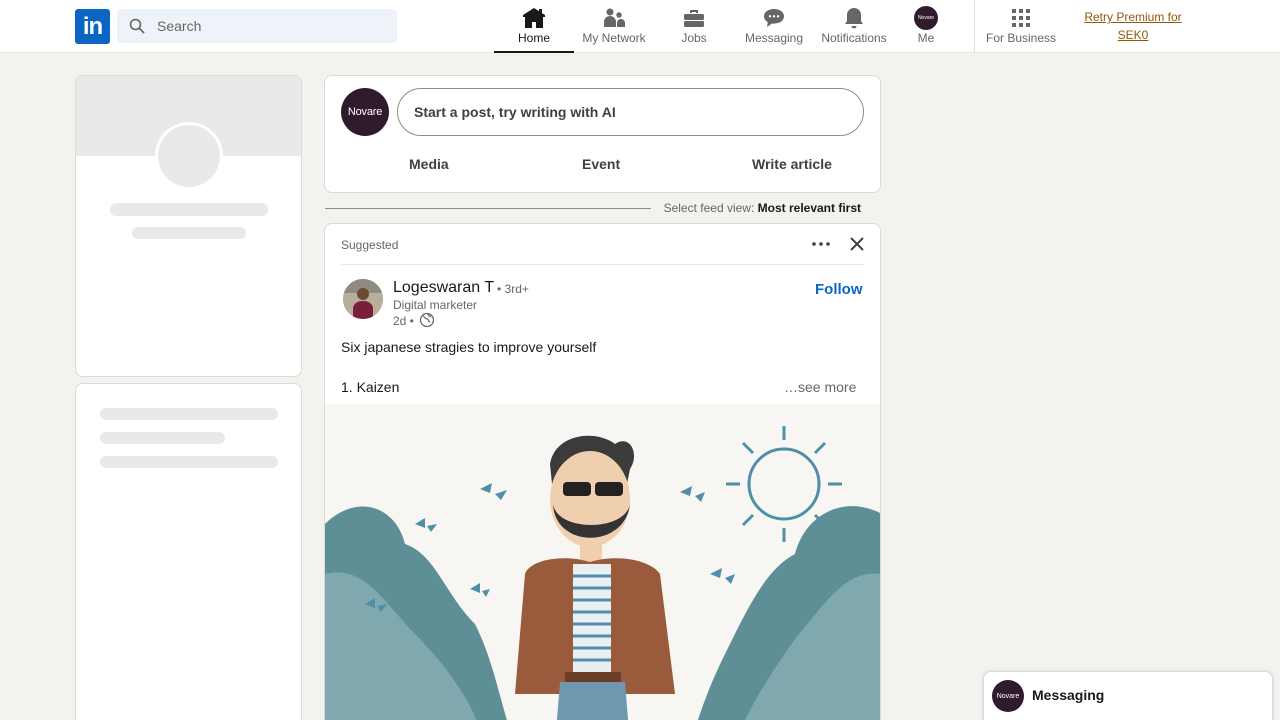  I want to click on nav-home: Home, so click(534, 26).